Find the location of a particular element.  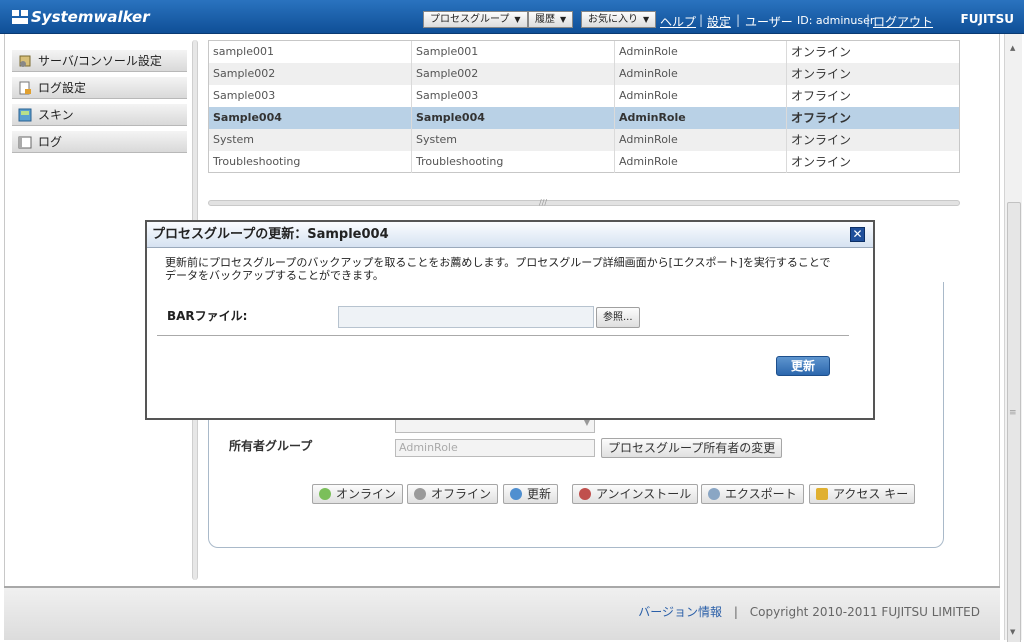

dialog-title: プロセスグループの更新：Sample004 is located at coordinates (510, 235).